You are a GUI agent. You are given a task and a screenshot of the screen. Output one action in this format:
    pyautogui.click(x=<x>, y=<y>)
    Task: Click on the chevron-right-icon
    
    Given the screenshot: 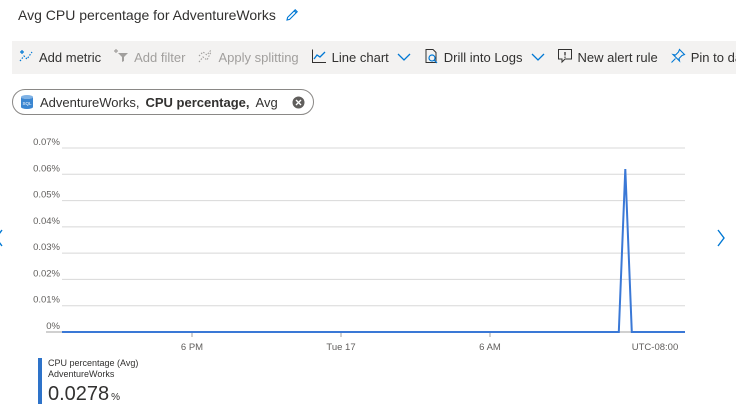 What is the action you would take?
    pyautogui.click(x=721, y=240)
    